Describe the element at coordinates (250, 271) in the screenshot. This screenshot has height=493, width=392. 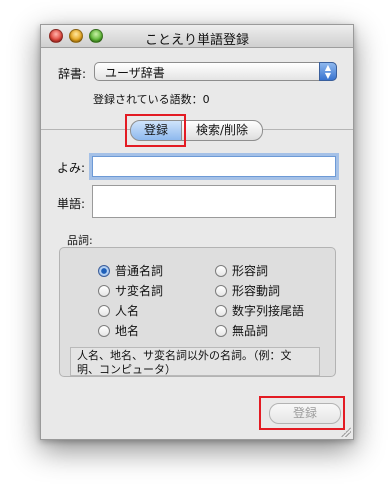
I see `radio-label: 形容詞` at that location.